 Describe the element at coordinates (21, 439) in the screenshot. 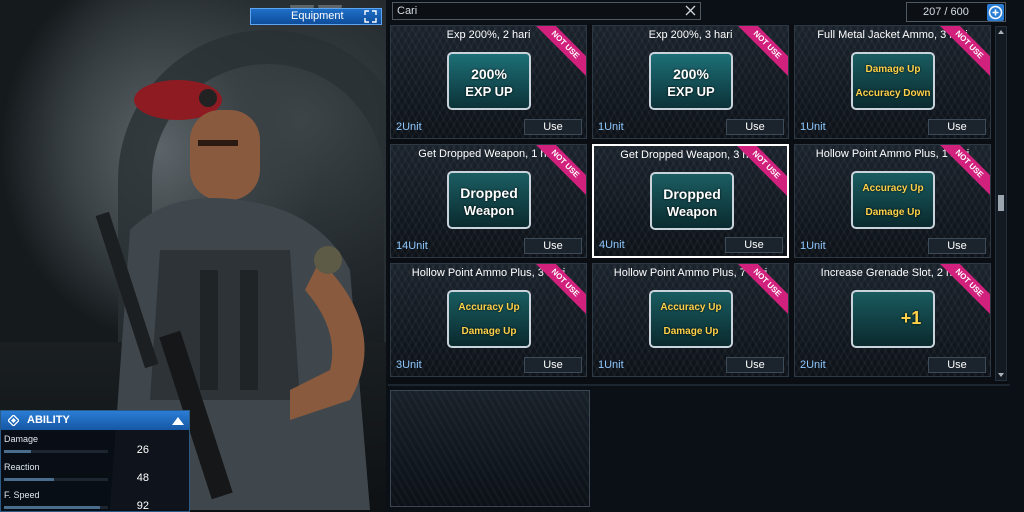

I see `stat-label: Damage` at that location.